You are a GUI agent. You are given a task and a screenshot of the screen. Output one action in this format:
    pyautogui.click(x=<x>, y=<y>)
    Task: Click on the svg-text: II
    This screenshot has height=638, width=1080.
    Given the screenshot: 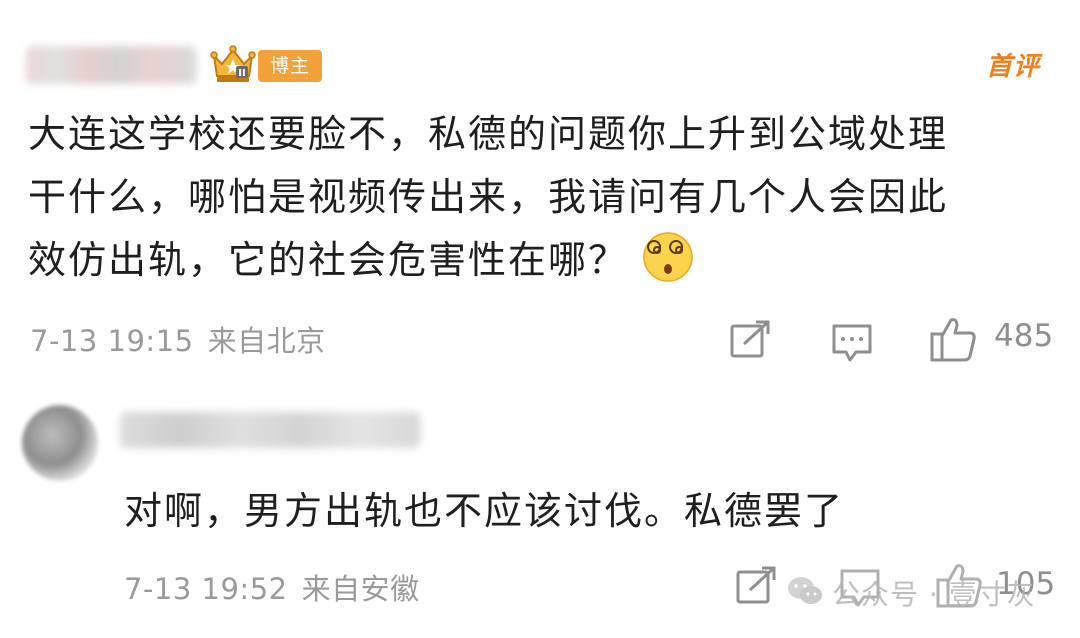 What is the action you would take?
    pyautogui.click(x=241, y=73)
    